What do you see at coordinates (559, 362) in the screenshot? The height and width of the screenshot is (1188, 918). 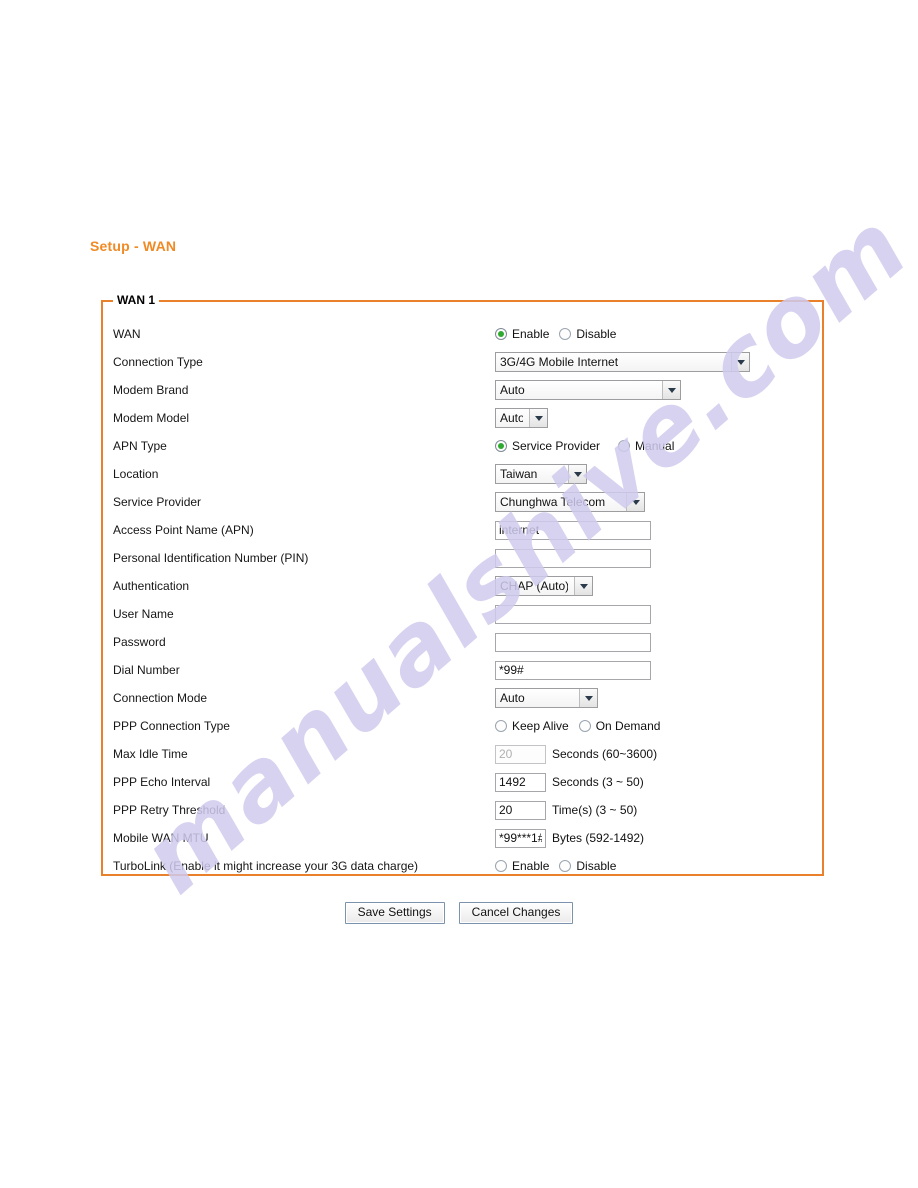 I see `dropdown-value: 3G/4G Mobile Internet` at bounding box center [559, 362].